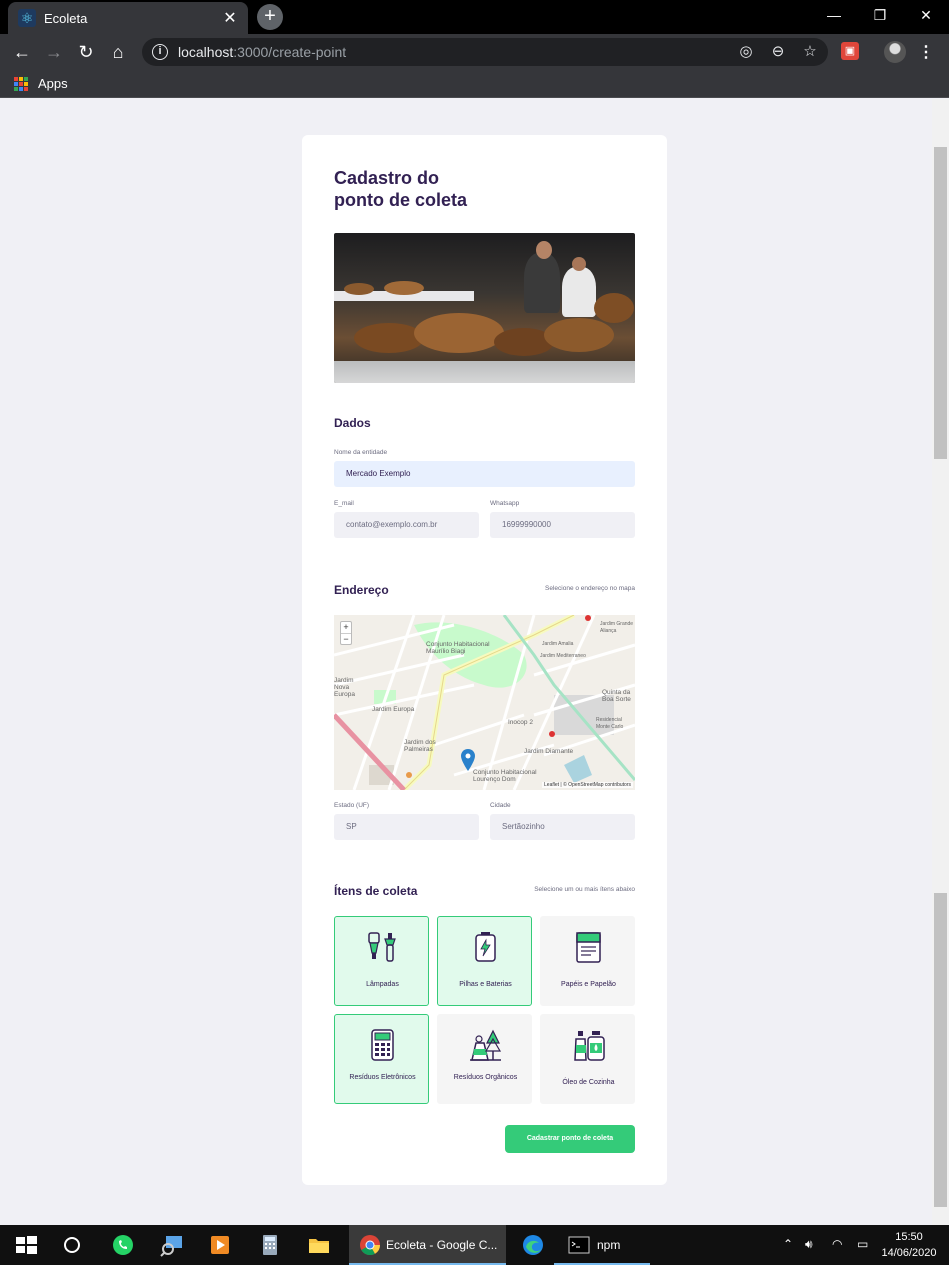 The height and width of the screenshot is (1265, 949). Describe the element at coordinates (862, 1244) in the screenshot. I see `notification-icon: ▭` at that location.